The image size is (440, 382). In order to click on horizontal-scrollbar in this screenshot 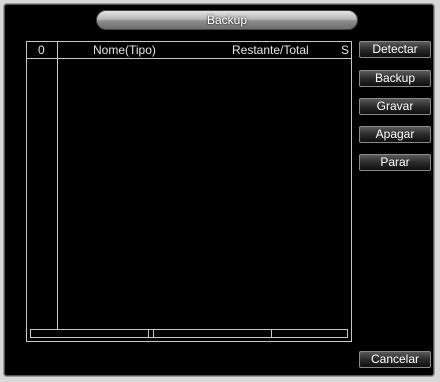, I will do `click(189, 333)`.